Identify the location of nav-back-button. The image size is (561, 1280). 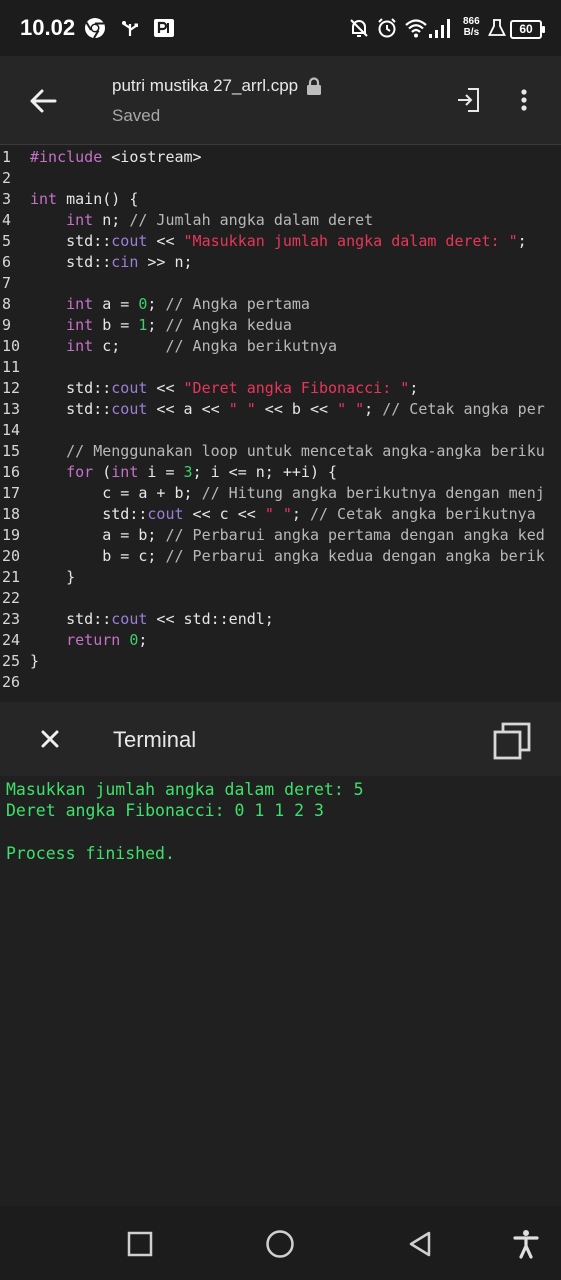
(420, 1244).